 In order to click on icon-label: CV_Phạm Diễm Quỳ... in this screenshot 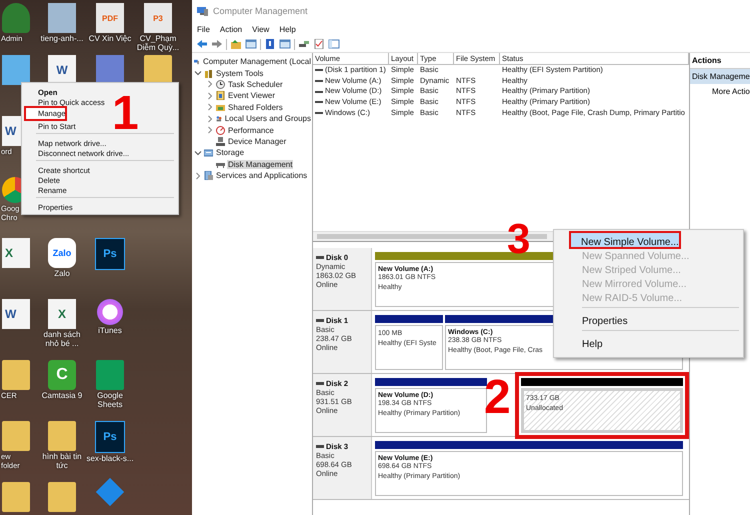, I will do `click(158, 43)`.